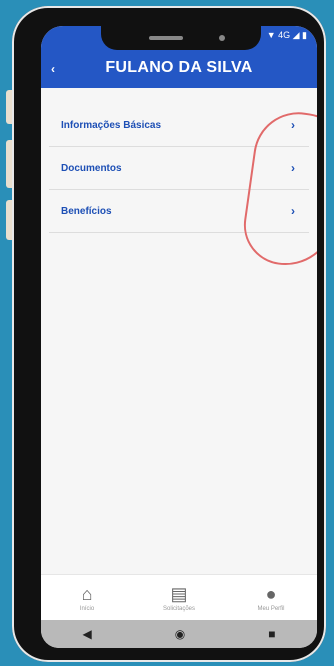 Image resolution: width=334 pixels, height=666 pixels. I want to click on status-icons: ▼ 4G ◢ ▮, so click(286, 35).